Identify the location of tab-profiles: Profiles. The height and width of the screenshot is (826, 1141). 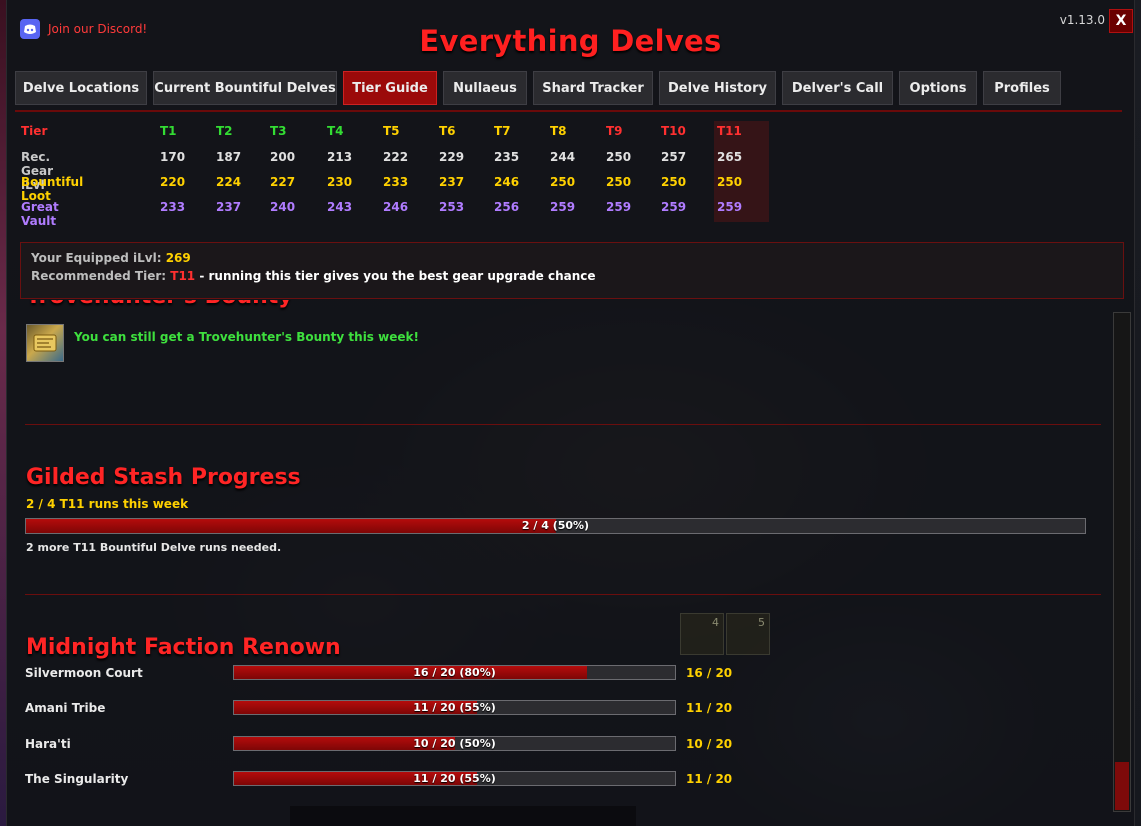
(1022, 88).